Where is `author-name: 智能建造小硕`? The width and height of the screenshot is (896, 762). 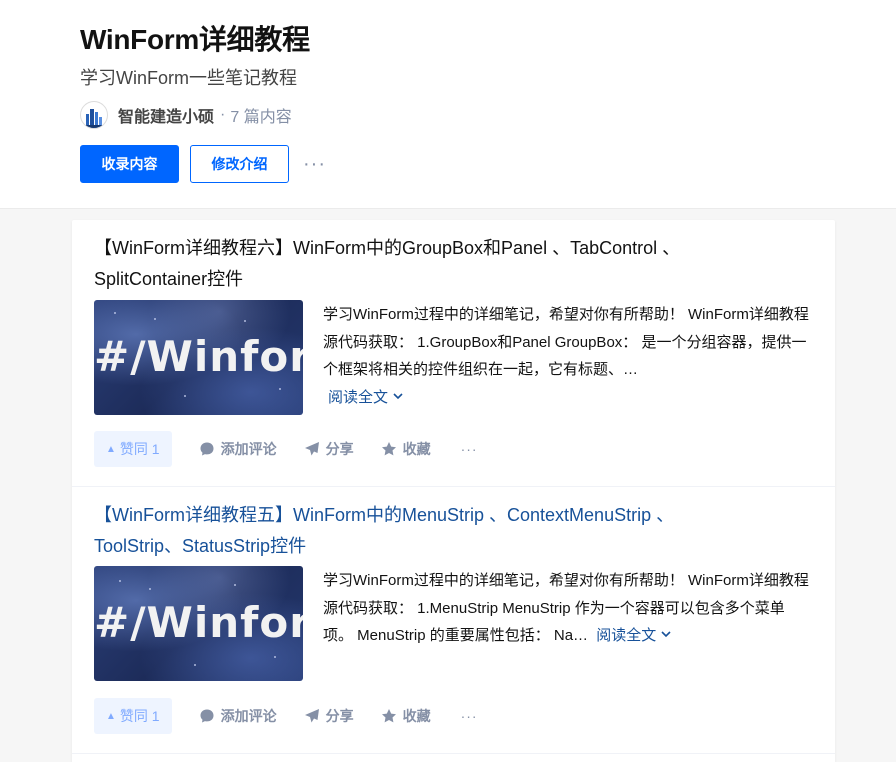 author-name: 智能建造小硕 is located at coordinates (166, 115).